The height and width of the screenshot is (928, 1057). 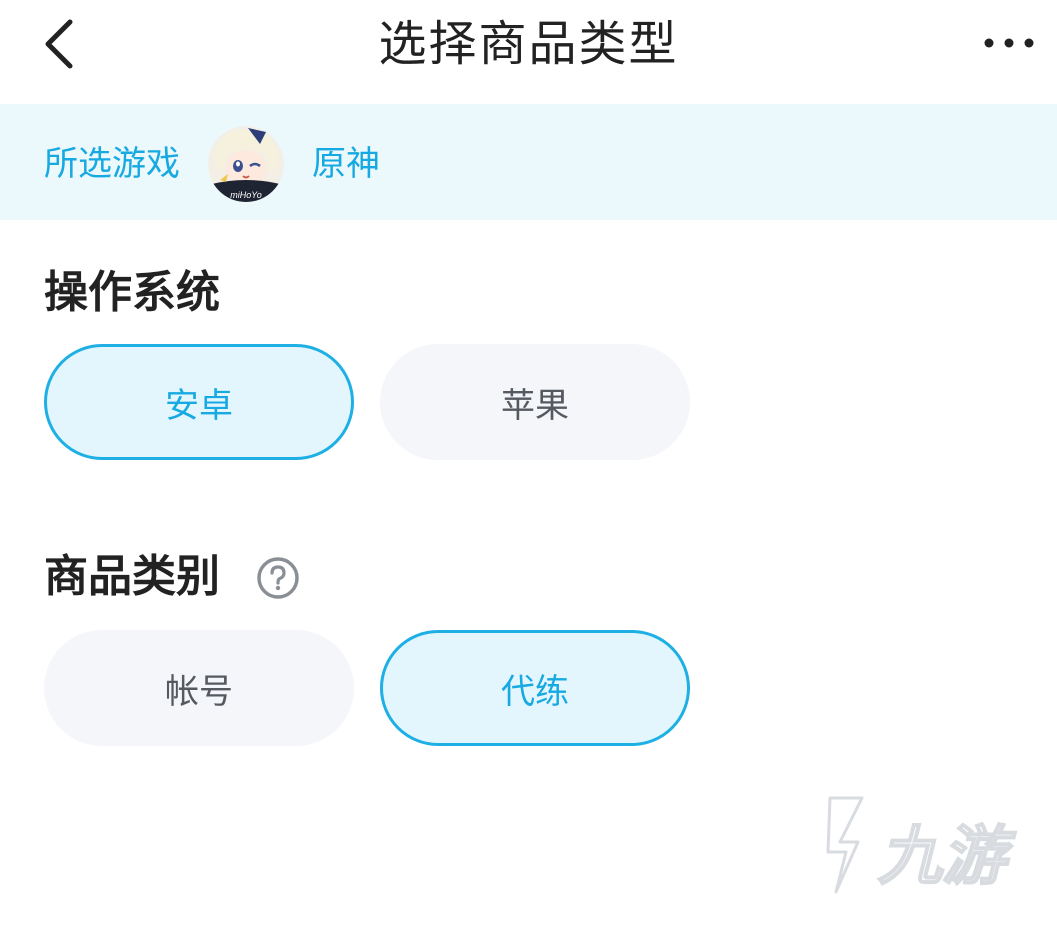 What do you see at coordinates (132, 576) in the screenshot?
I see `category-section-title: 商品类别` at bounding box center [132, 576].